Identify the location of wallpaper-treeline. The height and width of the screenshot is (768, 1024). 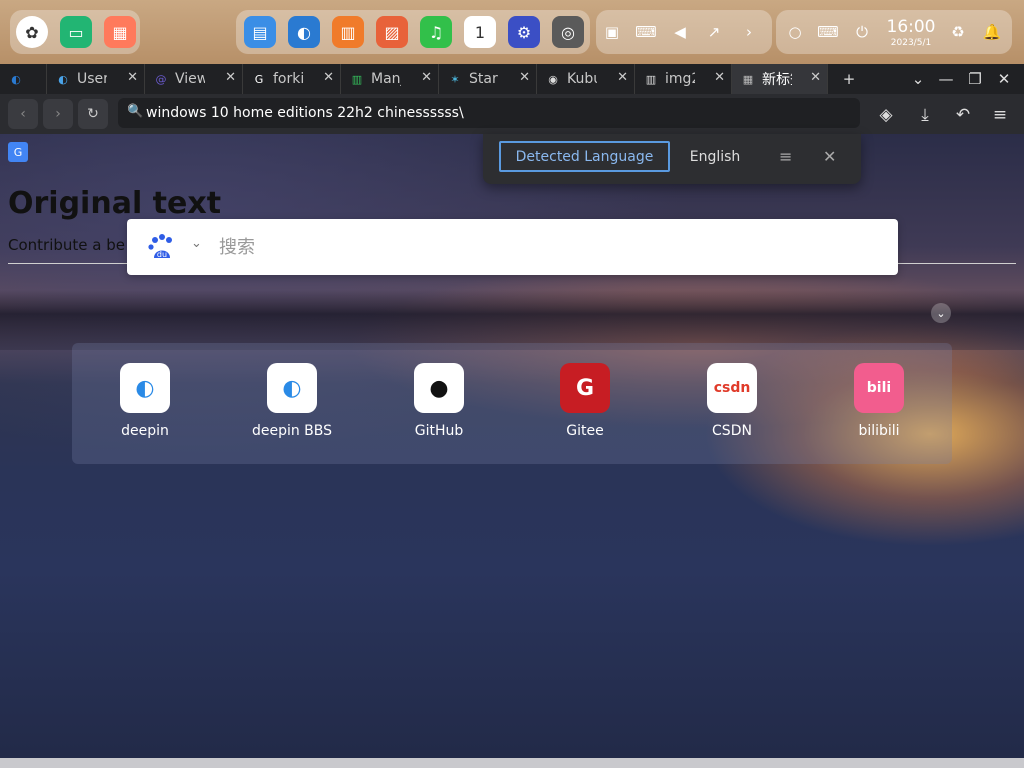
(512, 320).